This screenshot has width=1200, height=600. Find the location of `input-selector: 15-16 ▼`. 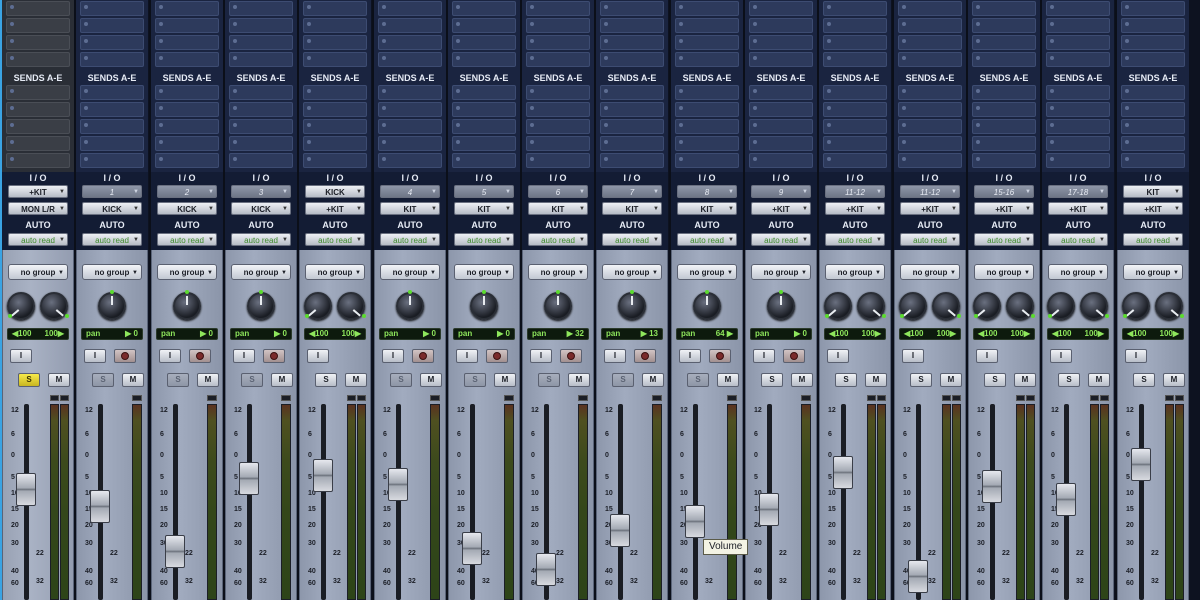

input-selector: 15-16 ▼ is located at coordinates (1004, 191).